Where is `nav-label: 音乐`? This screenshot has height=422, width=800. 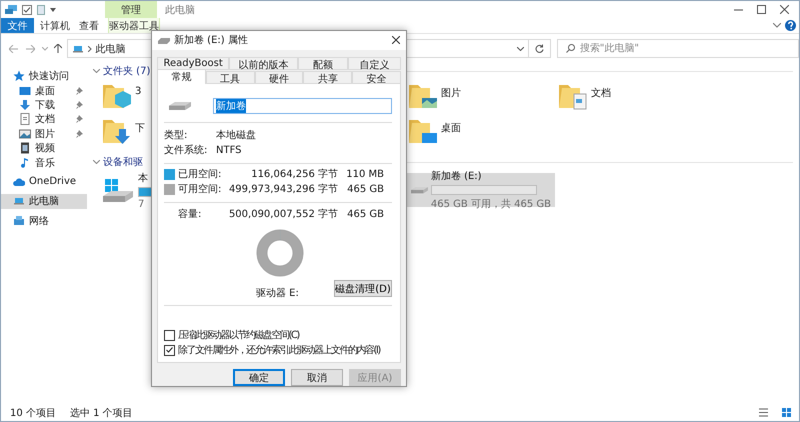
nav-label: 音乐 is located at coordinates (45, 163).